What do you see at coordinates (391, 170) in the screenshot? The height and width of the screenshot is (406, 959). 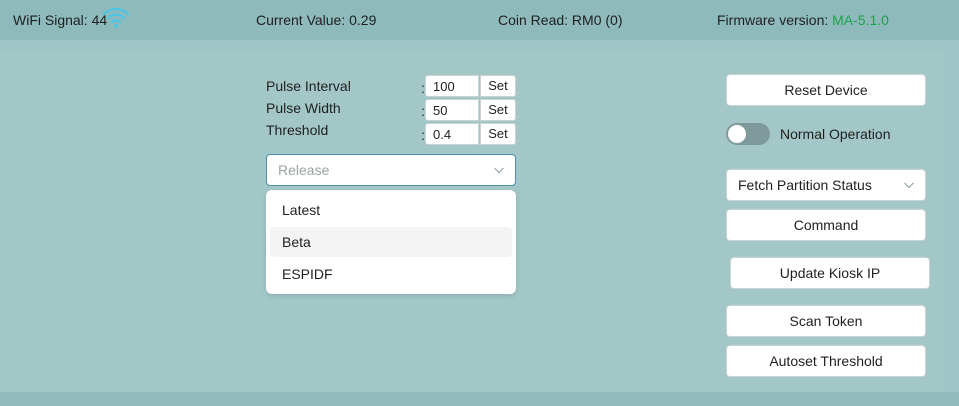 I see `release-select: Release` at bounding box center [391, 170].